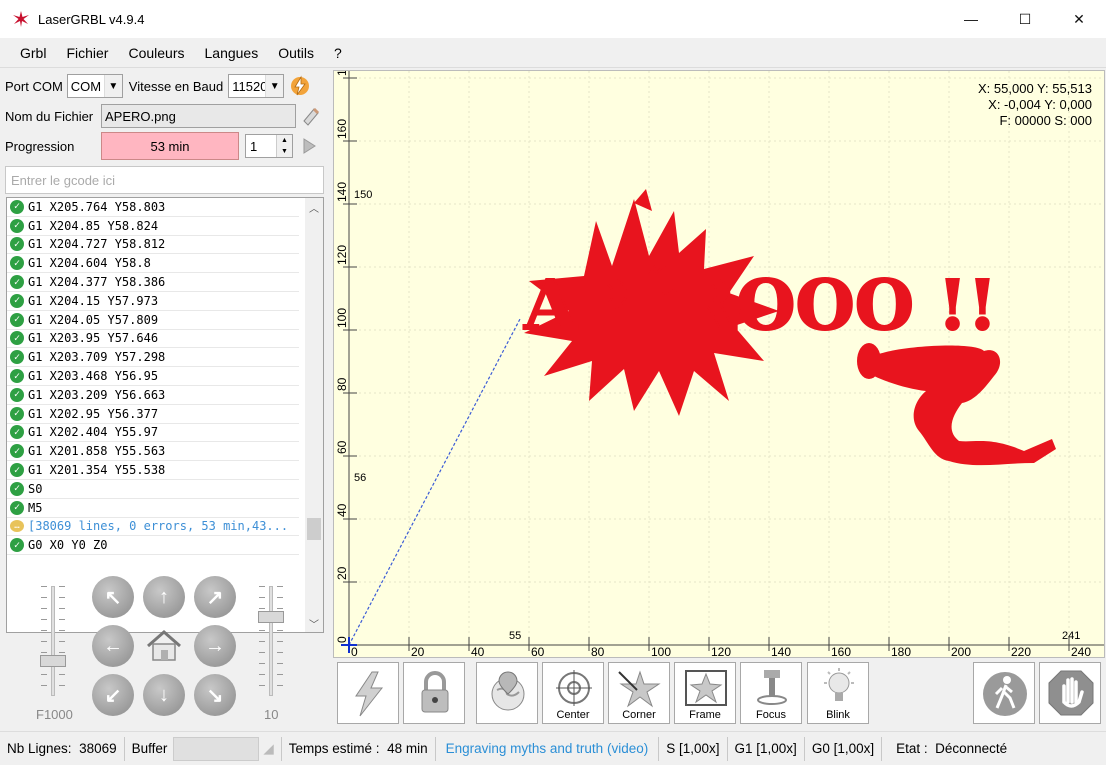 This screenshot has width=1106, height=765. Describe the element at coordinates (314, 207) in the screenshot. I see `scroll-up-icon: ︿` at that location.